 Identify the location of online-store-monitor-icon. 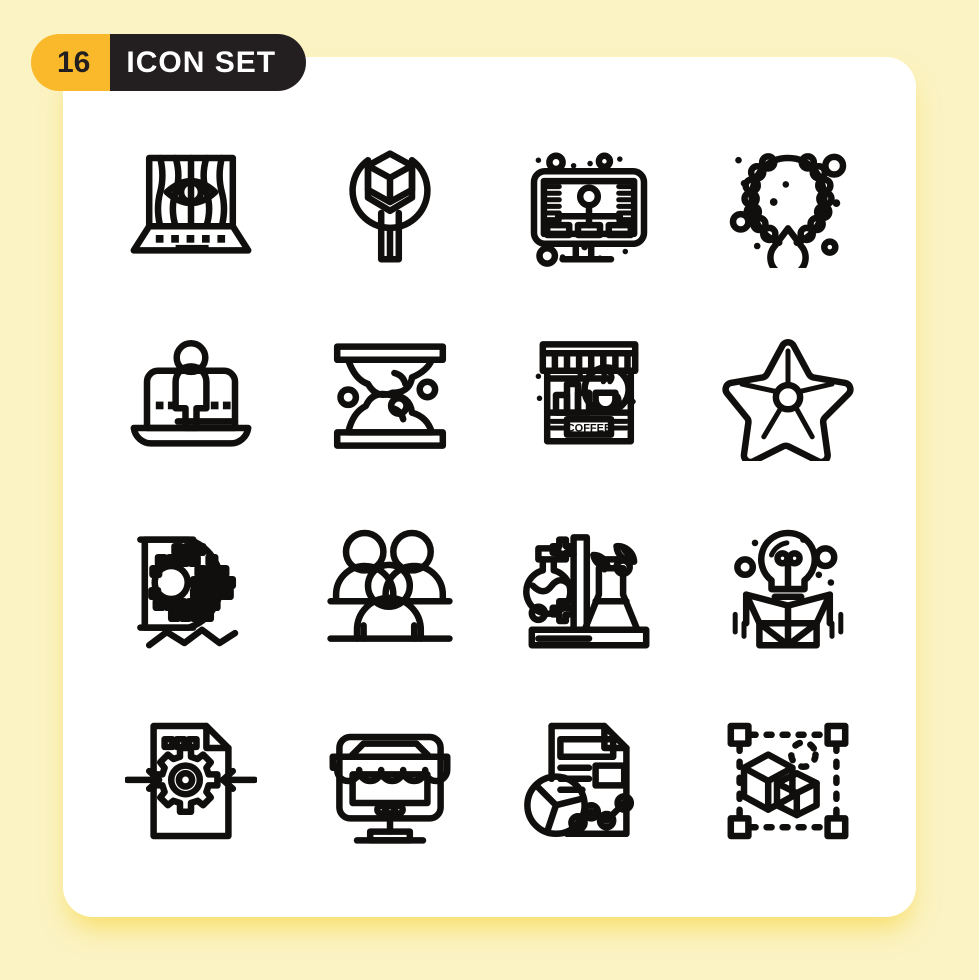
(390, 781).